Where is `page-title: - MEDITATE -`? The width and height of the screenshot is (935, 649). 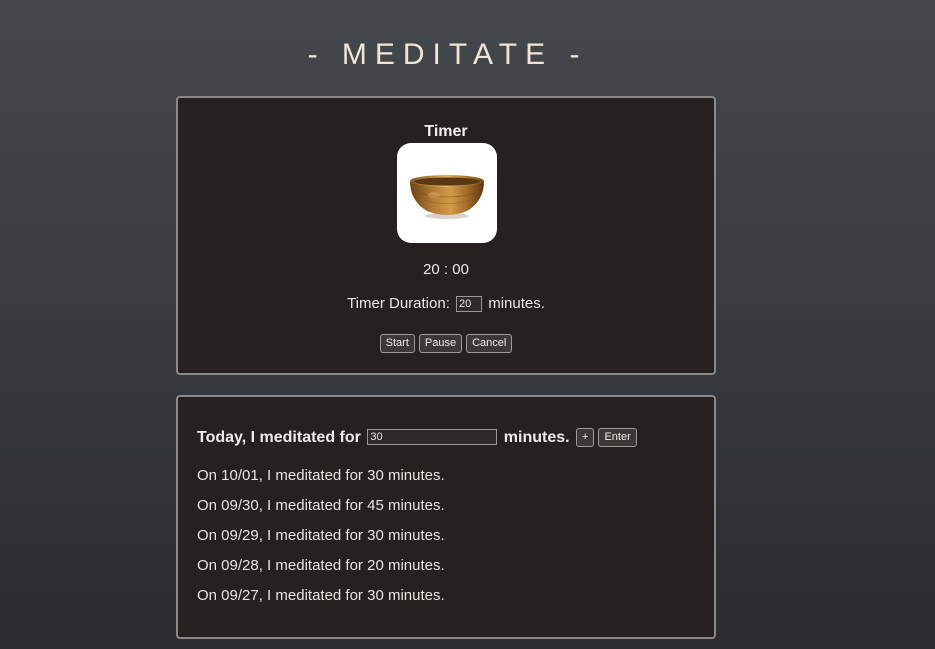
page-title: - MEDITATE - is located at coordinates (447, 54).